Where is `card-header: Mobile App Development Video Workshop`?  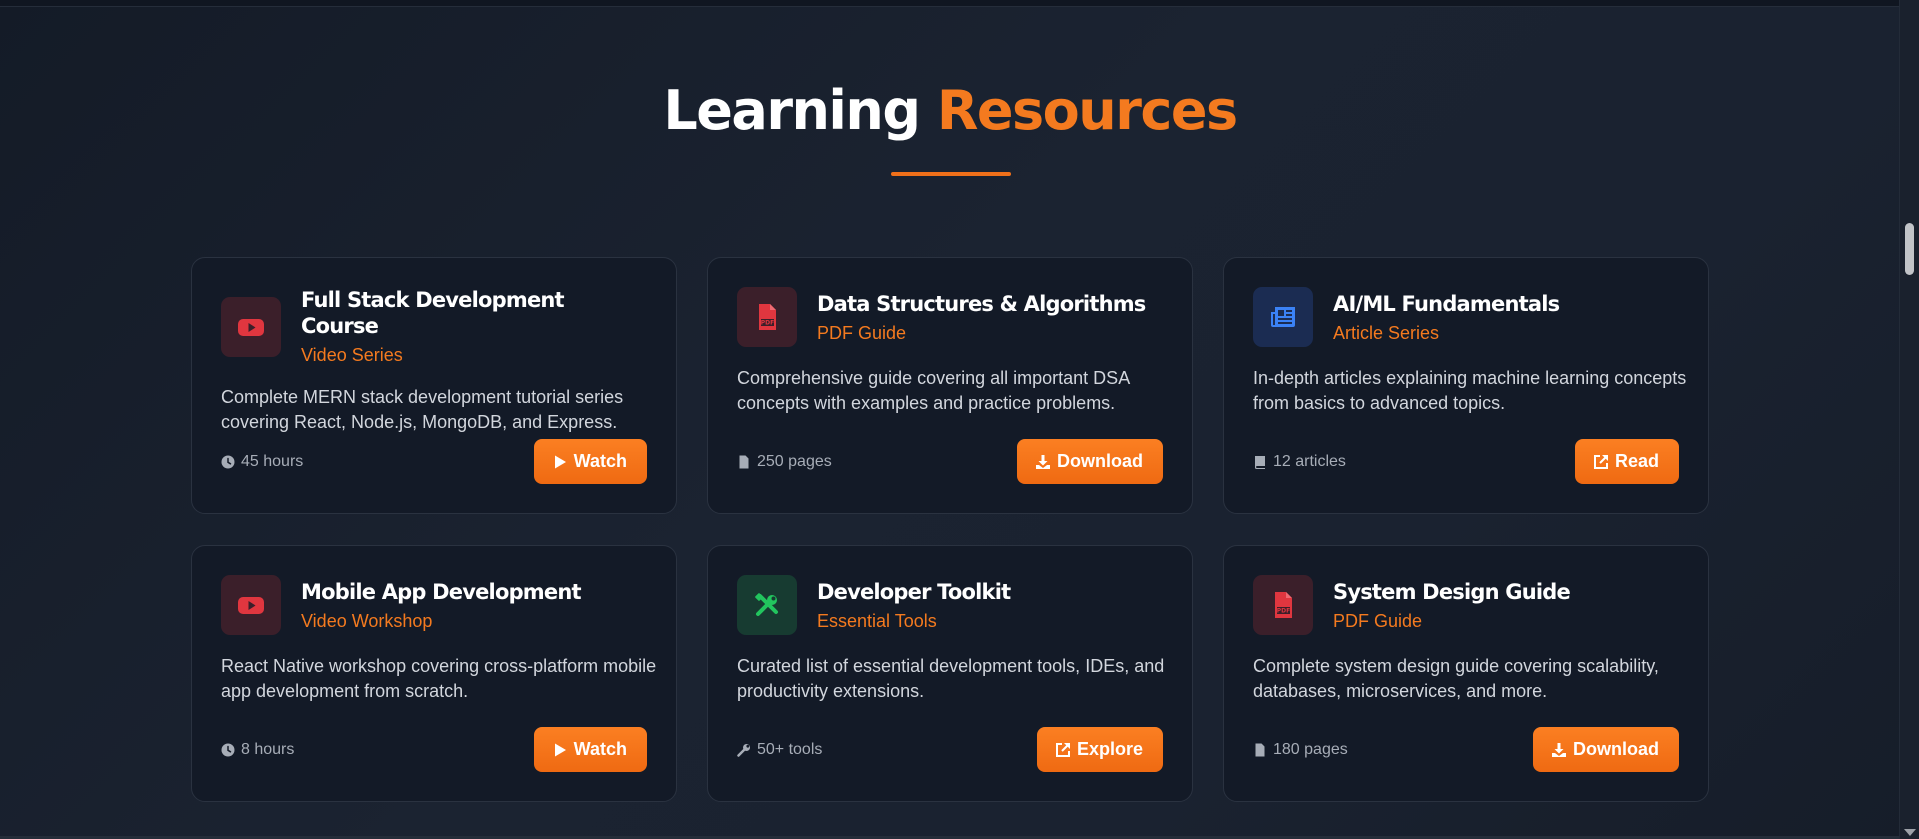 card-header: Mobile App Development Video Workshop is located at coordinates (434, 605).